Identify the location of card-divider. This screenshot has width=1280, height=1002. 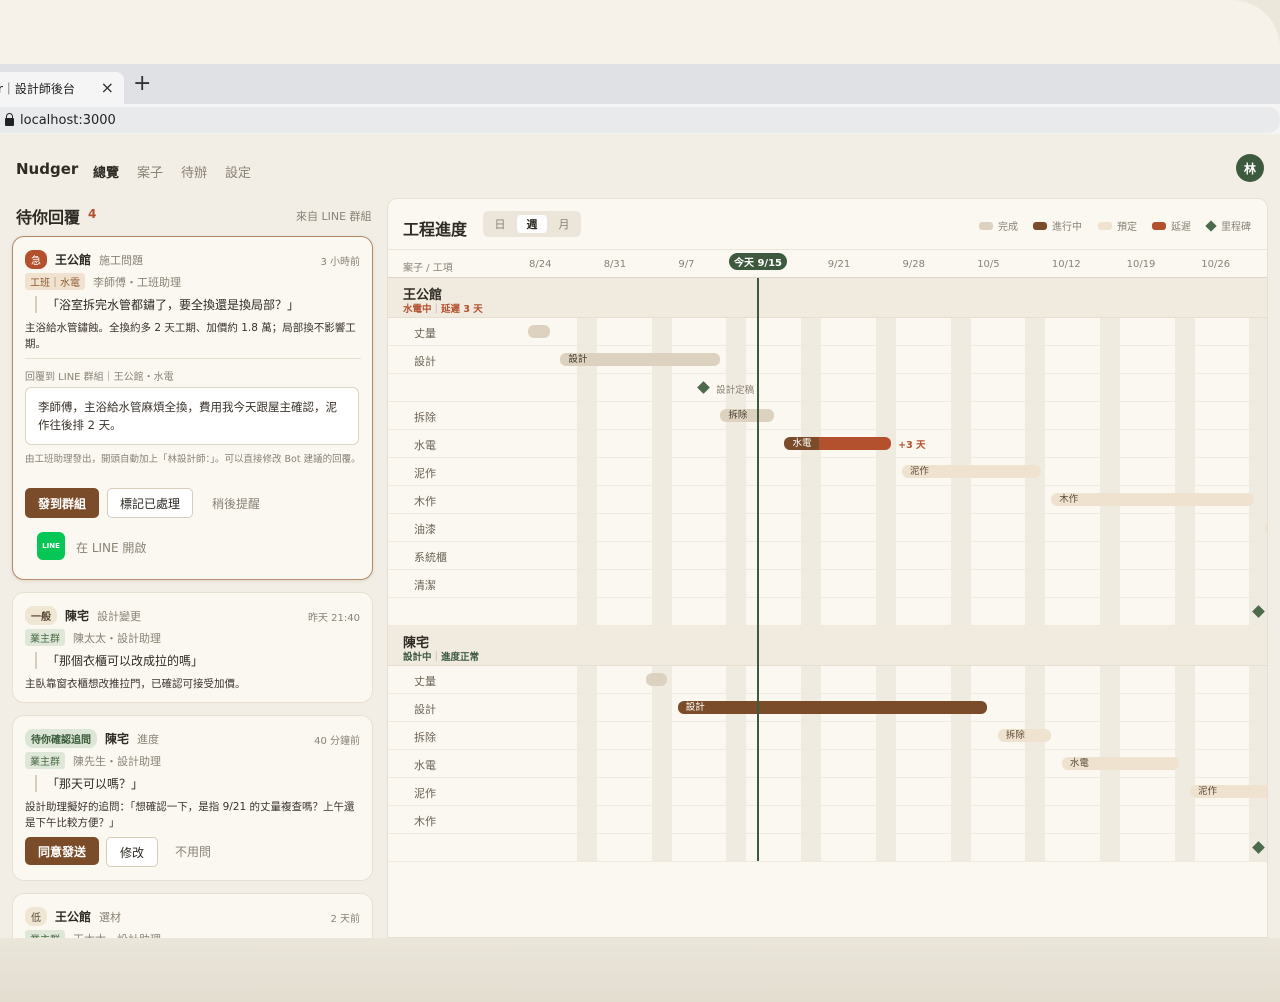
(193, 358).